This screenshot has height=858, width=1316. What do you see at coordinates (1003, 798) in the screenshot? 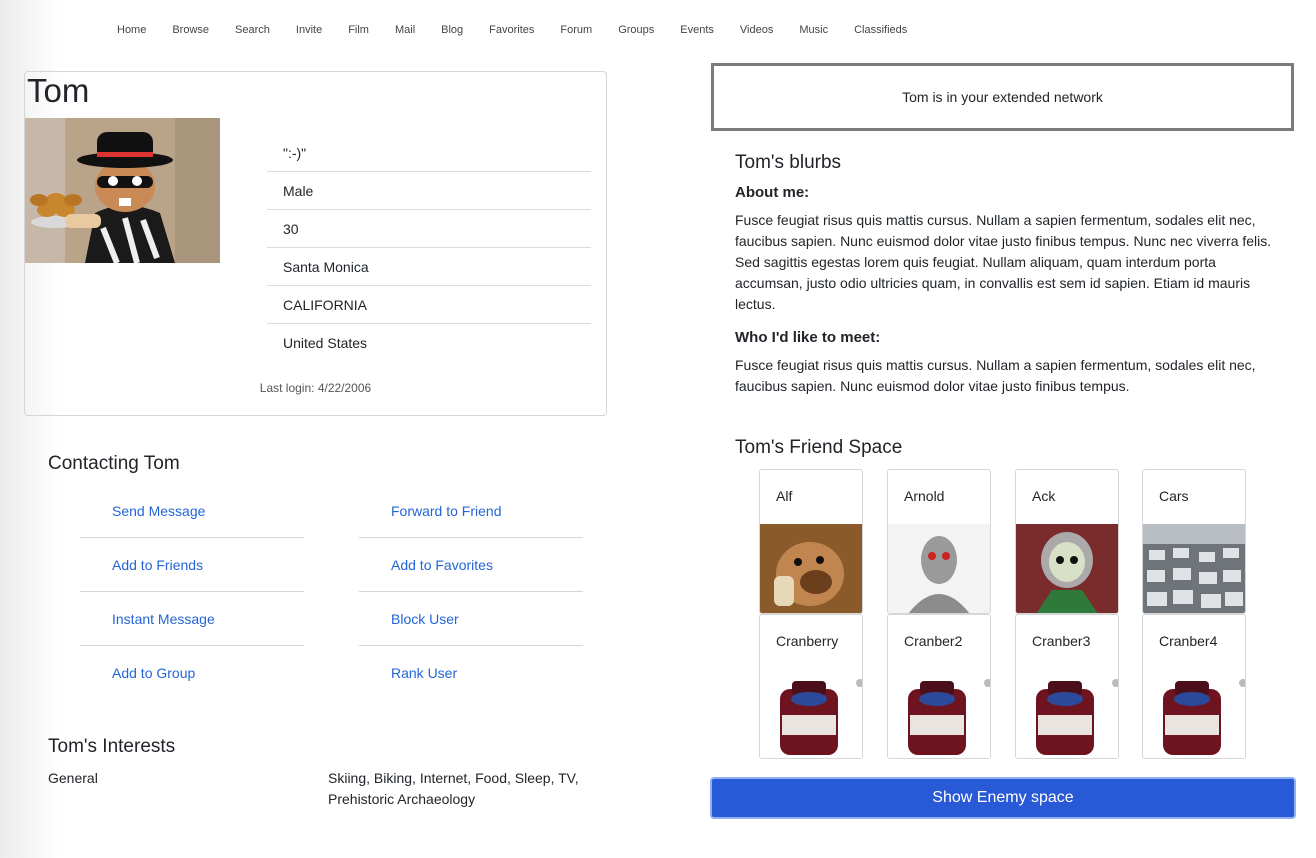
I see `show-enemy-space-button: Show Enemy space` at bounding box center [1003, 798].